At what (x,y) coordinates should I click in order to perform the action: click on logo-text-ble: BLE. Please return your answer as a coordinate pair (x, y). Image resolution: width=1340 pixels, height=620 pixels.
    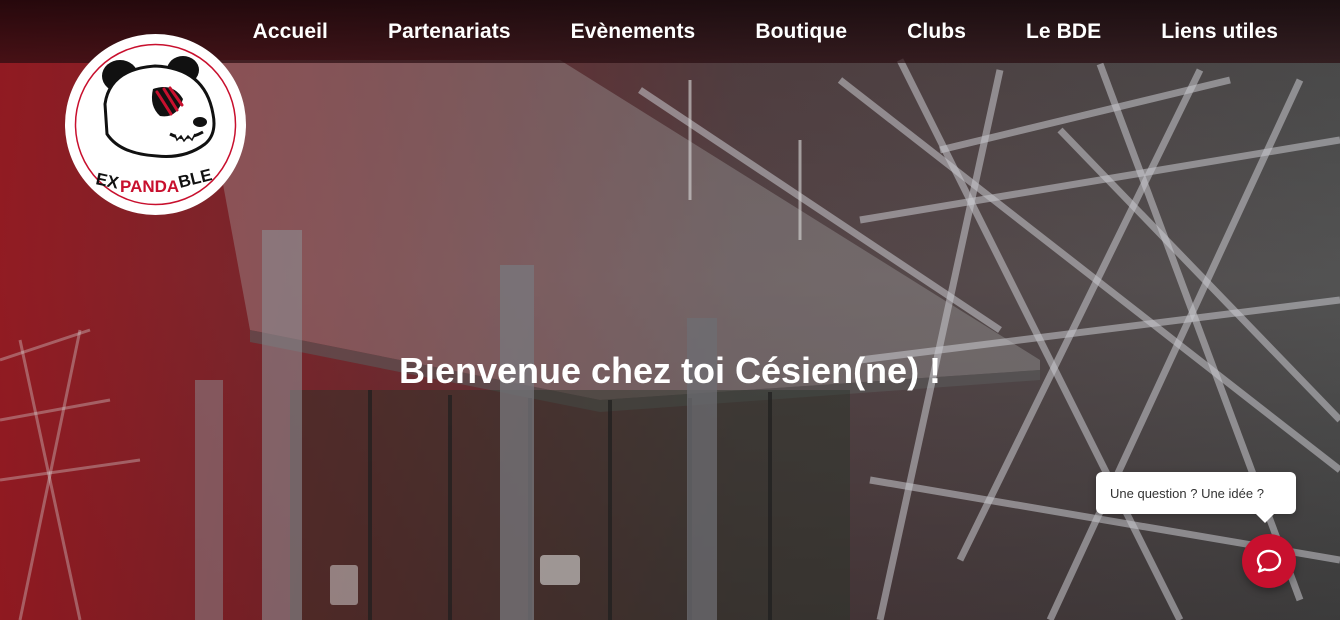
    Looking at the image, I should click on (195, 178).